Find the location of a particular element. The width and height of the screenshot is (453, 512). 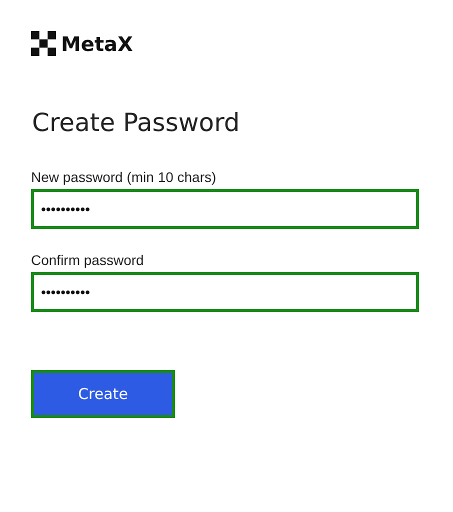

page-title: Create Password is located at coordinates (136, 122).